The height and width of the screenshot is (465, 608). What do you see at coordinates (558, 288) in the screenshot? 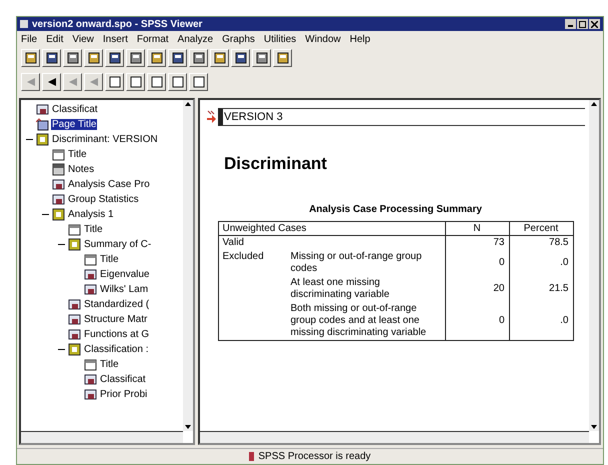
I see `table-cell: 21.5` at bounding box center [558, 288].